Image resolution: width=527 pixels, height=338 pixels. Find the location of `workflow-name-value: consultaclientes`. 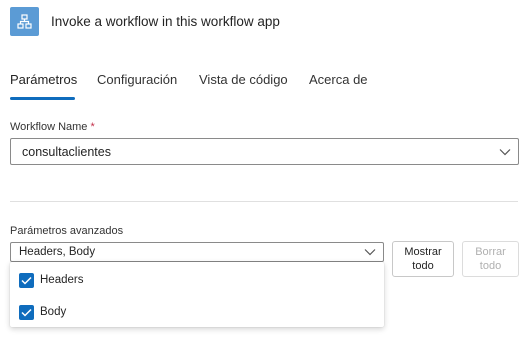

workflow-name-value: consultaclientes is located at coordinates (66, 151).